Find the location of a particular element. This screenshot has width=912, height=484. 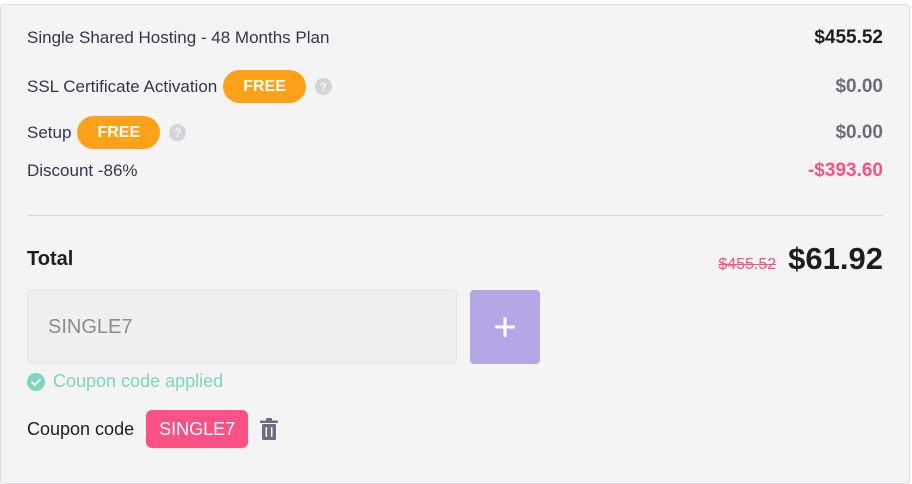

apply-coupon-button is located at coordinates (505, 327).